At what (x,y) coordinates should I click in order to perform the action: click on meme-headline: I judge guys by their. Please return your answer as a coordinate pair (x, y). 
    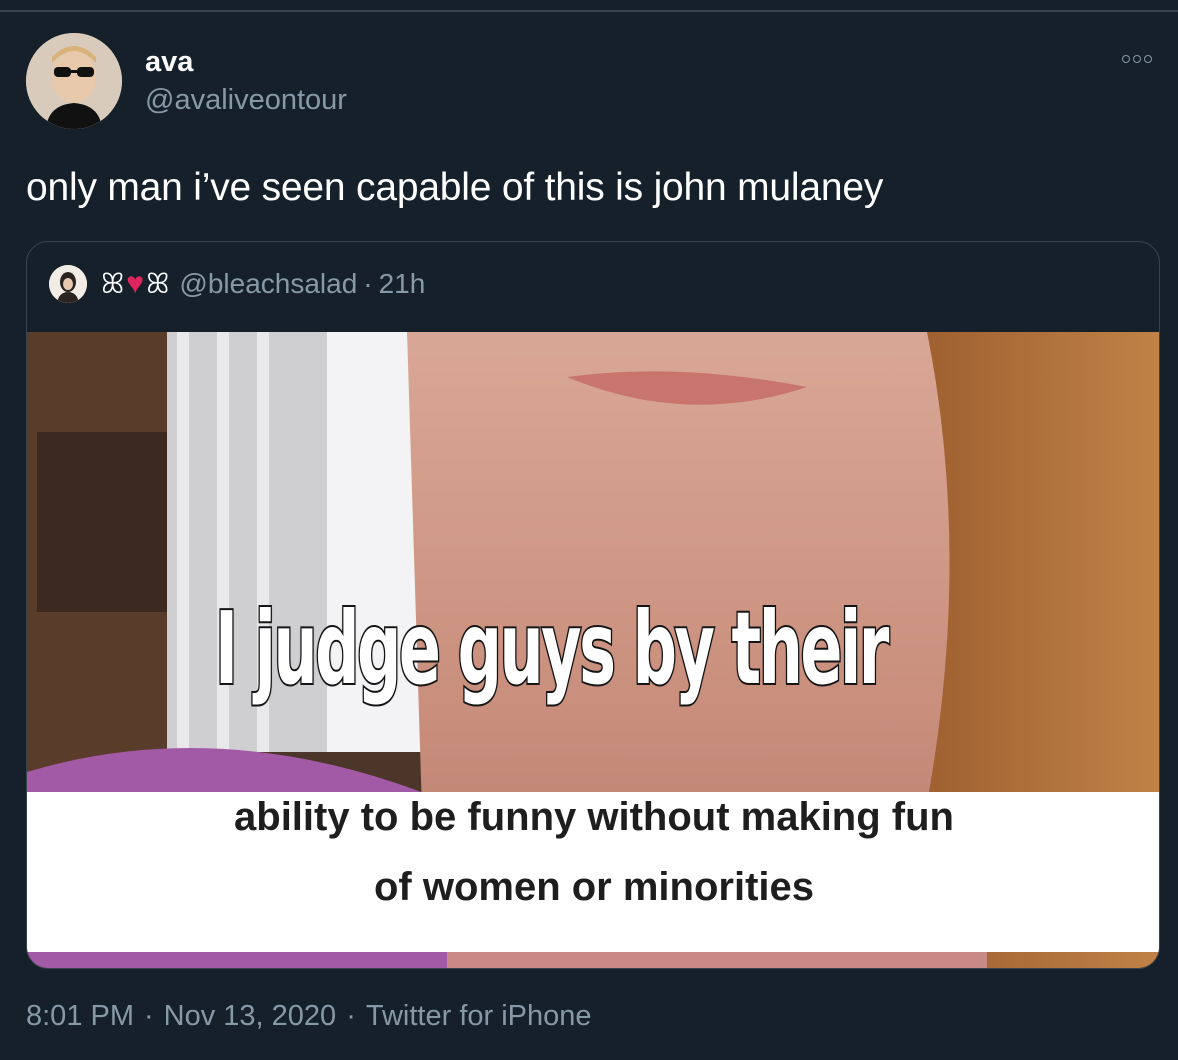
    Looking at the image, I should click on (552, 648).